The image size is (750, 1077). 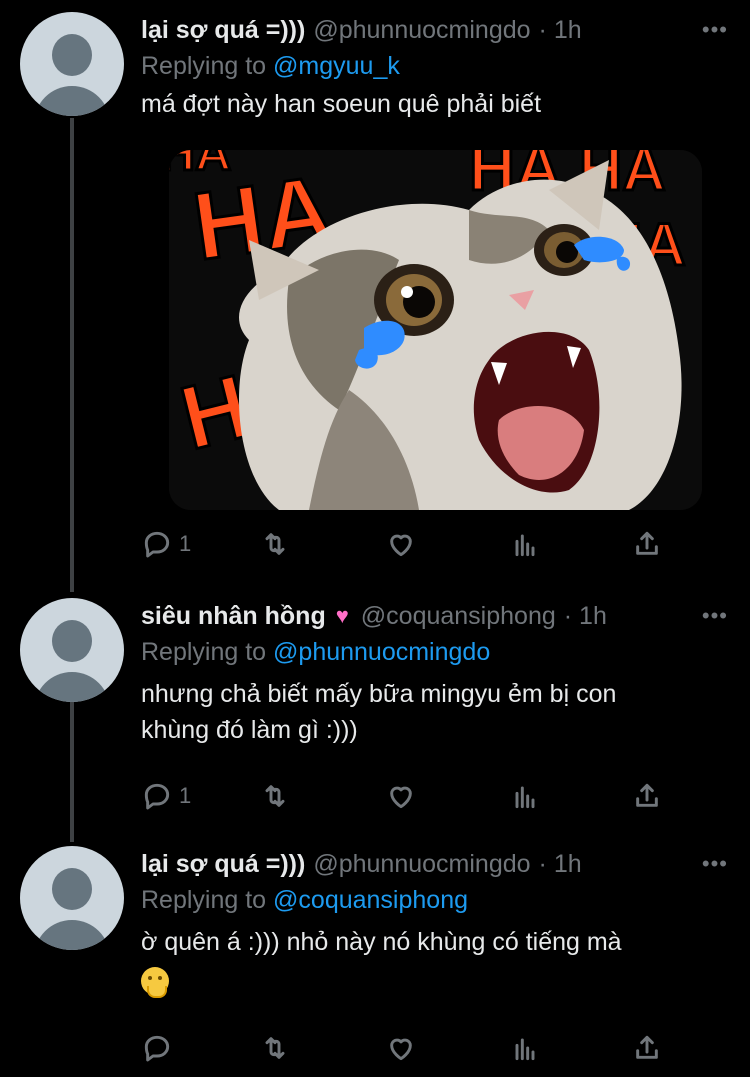 I want to click on replying-to: Replying to @phunnuocmingdo, so click(x=435, y=652).